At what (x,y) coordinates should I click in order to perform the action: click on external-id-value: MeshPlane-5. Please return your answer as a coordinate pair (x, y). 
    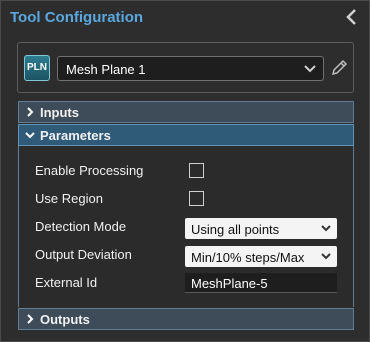
    Looking at the image, I should click on (229, 283).